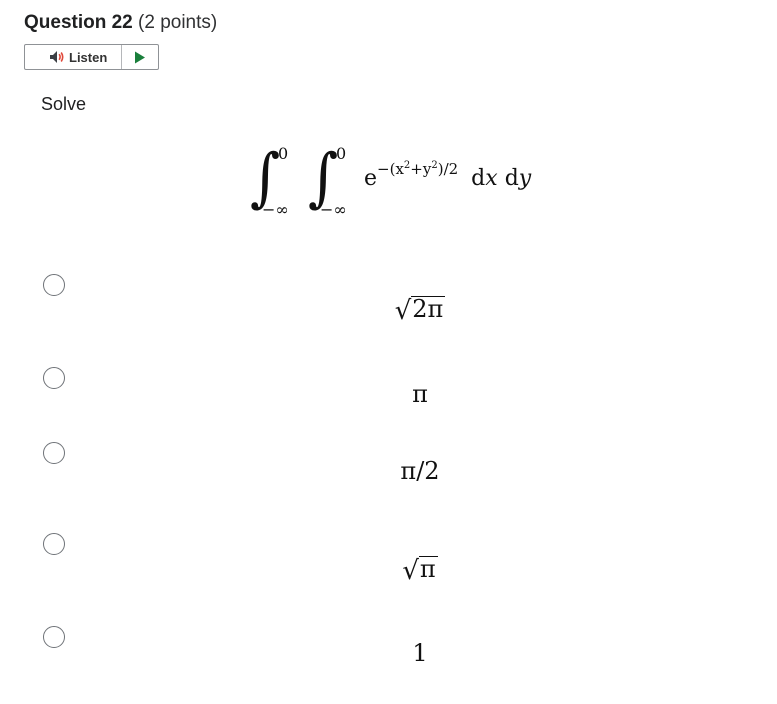 The image size is (777, 704). What do you see at coordinates (420, 394) in the screenshot?
I see `answer-text-2: π` at bounding box center [420, 394].